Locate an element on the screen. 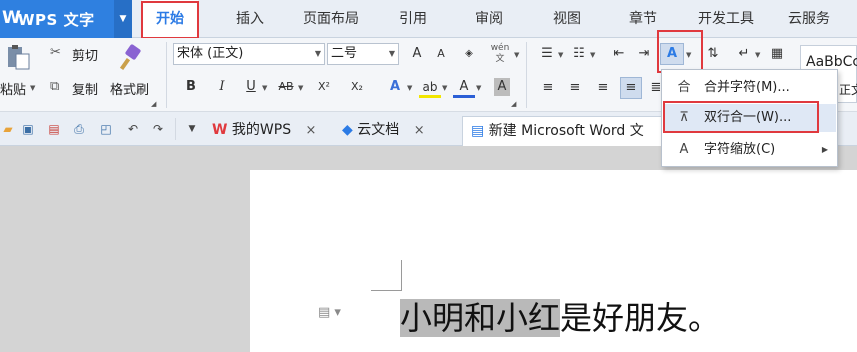 This screenshot has width=857, height=352. word-doc-icon: ▤ is located at coordinates (478, 131).